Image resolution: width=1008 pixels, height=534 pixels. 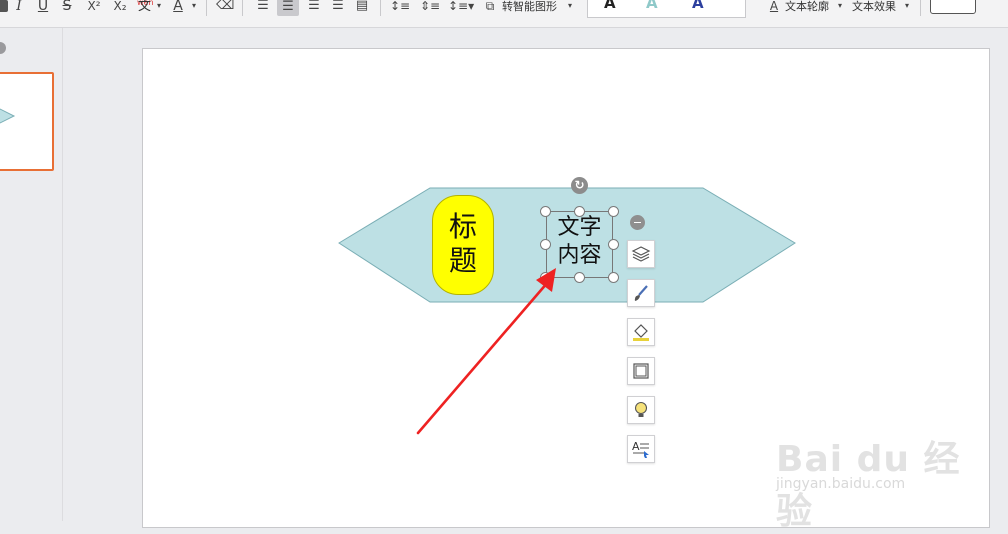 I want to click on font-color-icon: A, so click(x=178, y=6).